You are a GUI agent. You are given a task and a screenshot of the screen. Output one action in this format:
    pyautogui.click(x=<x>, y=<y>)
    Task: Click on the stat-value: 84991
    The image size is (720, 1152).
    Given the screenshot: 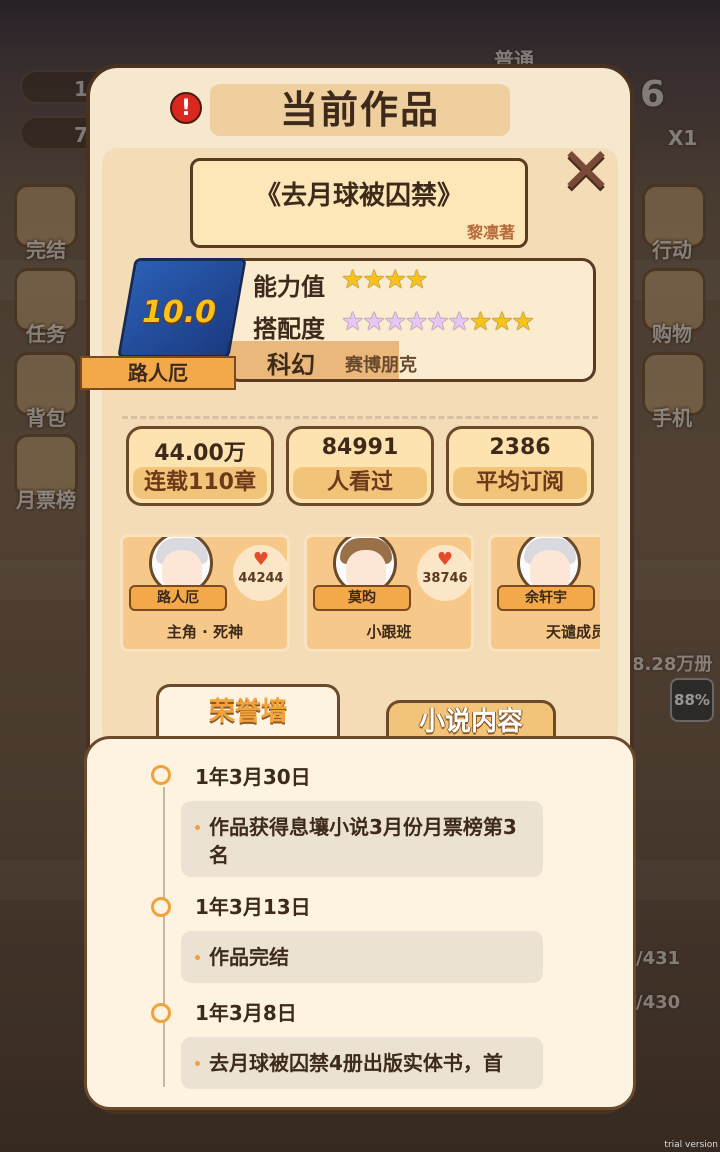 What is the action you would take?
    pyautogui.click(x=360, y=447)
    